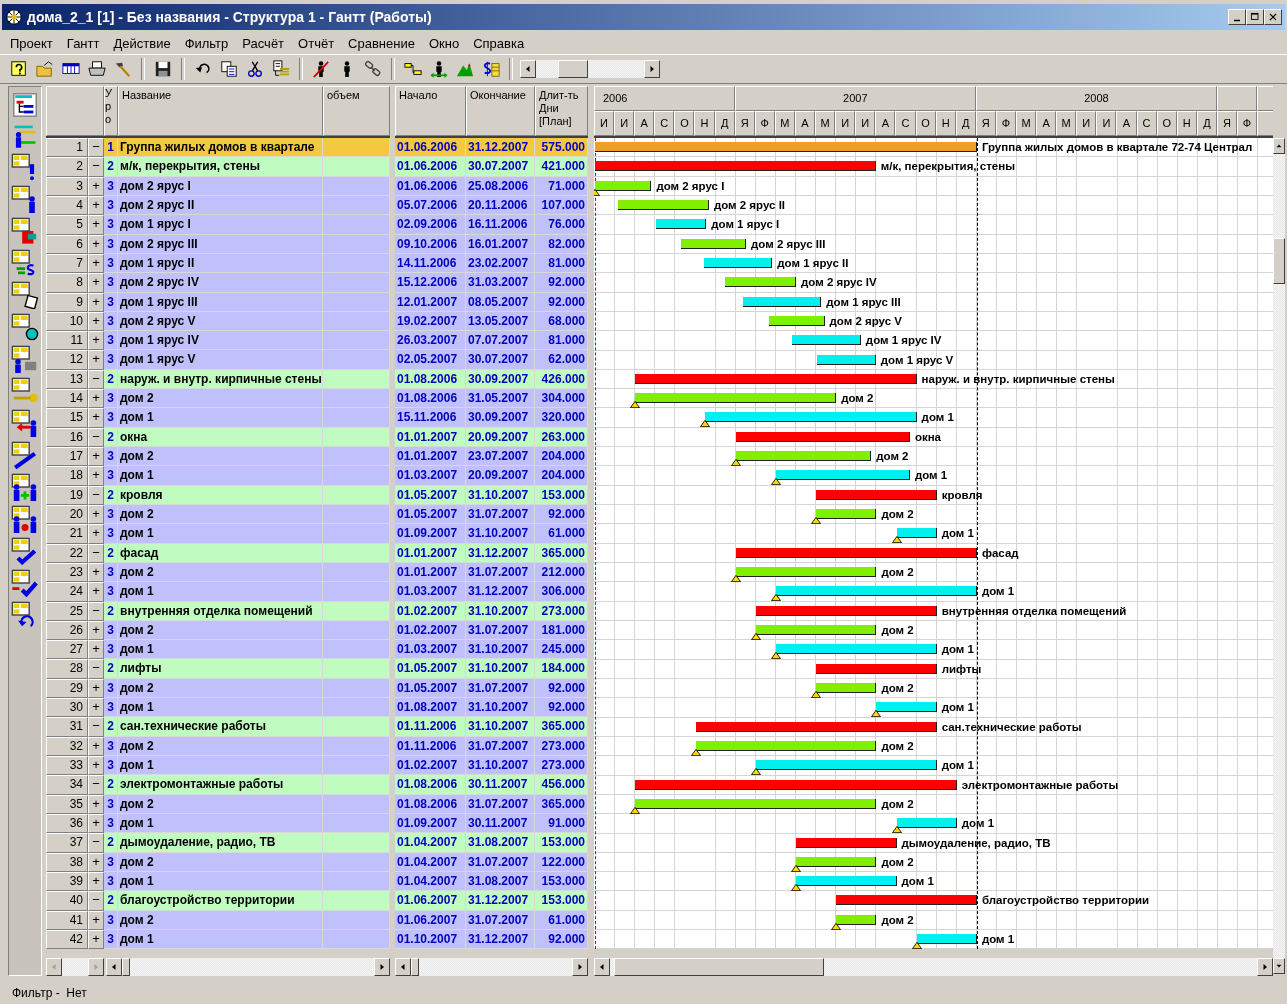 This screenshot has height=1004, width=1287. I want to click on task-row: 01.09.2007 31.10.2007 61.000, so click(491, 534).